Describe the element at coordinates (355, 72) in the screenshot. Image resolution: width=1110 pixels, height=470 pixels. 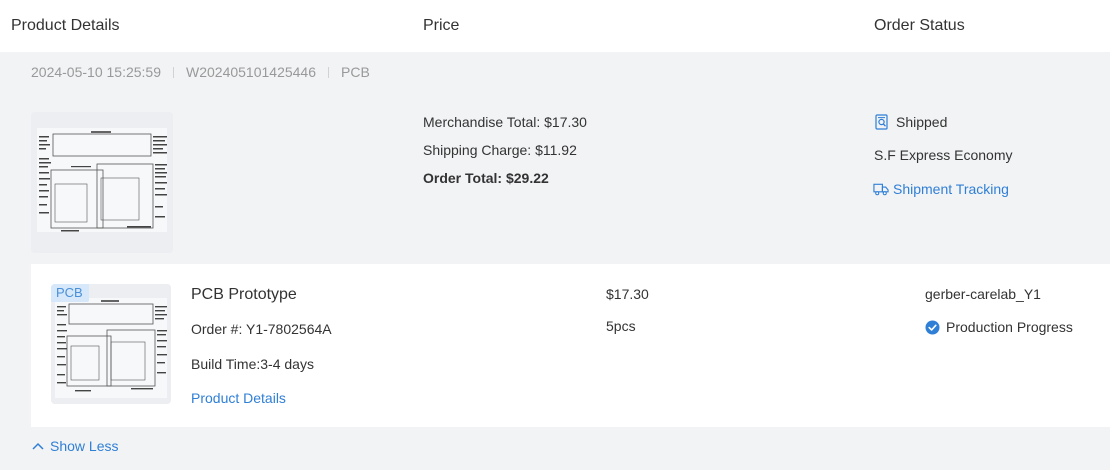
I see `order-type: PCB` at that location.